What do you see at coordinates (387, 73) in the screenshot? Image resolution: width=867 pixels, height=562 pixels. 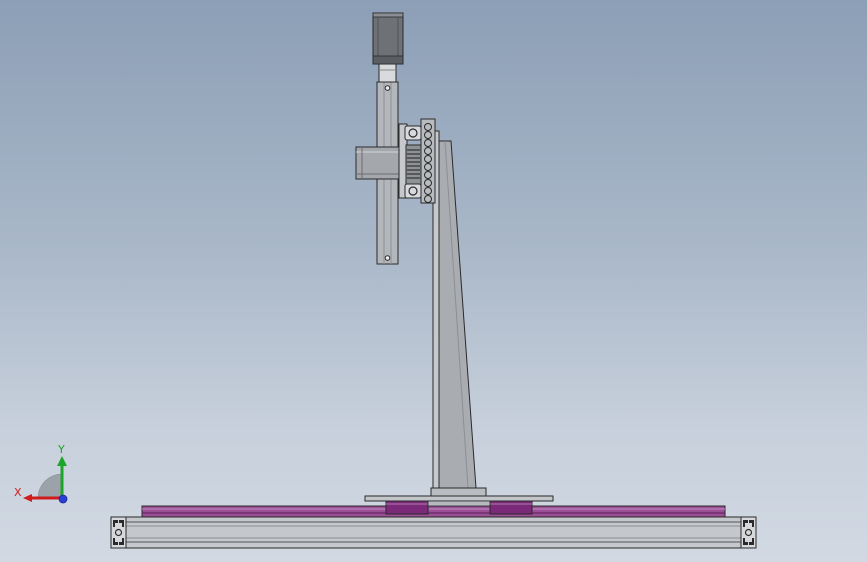 I see `motor-coupling` at bounding box center [387, 73].